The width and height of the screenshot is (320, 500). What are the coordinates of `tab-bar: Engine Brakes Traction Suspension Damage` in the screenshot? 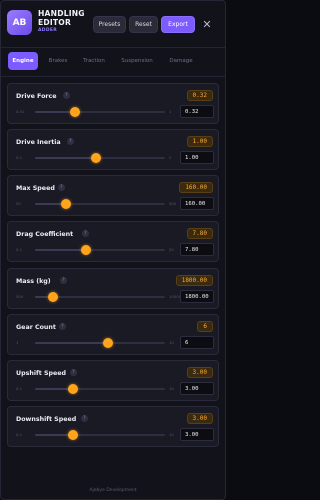 It's located at (113, 62).